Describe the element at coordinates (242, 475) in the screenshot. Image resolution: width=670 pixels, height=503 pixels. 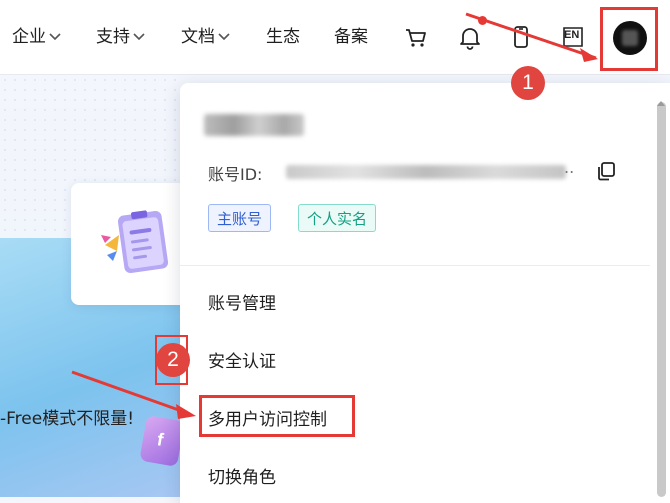
I see `menu-switch-role: 切换角色` at that location.